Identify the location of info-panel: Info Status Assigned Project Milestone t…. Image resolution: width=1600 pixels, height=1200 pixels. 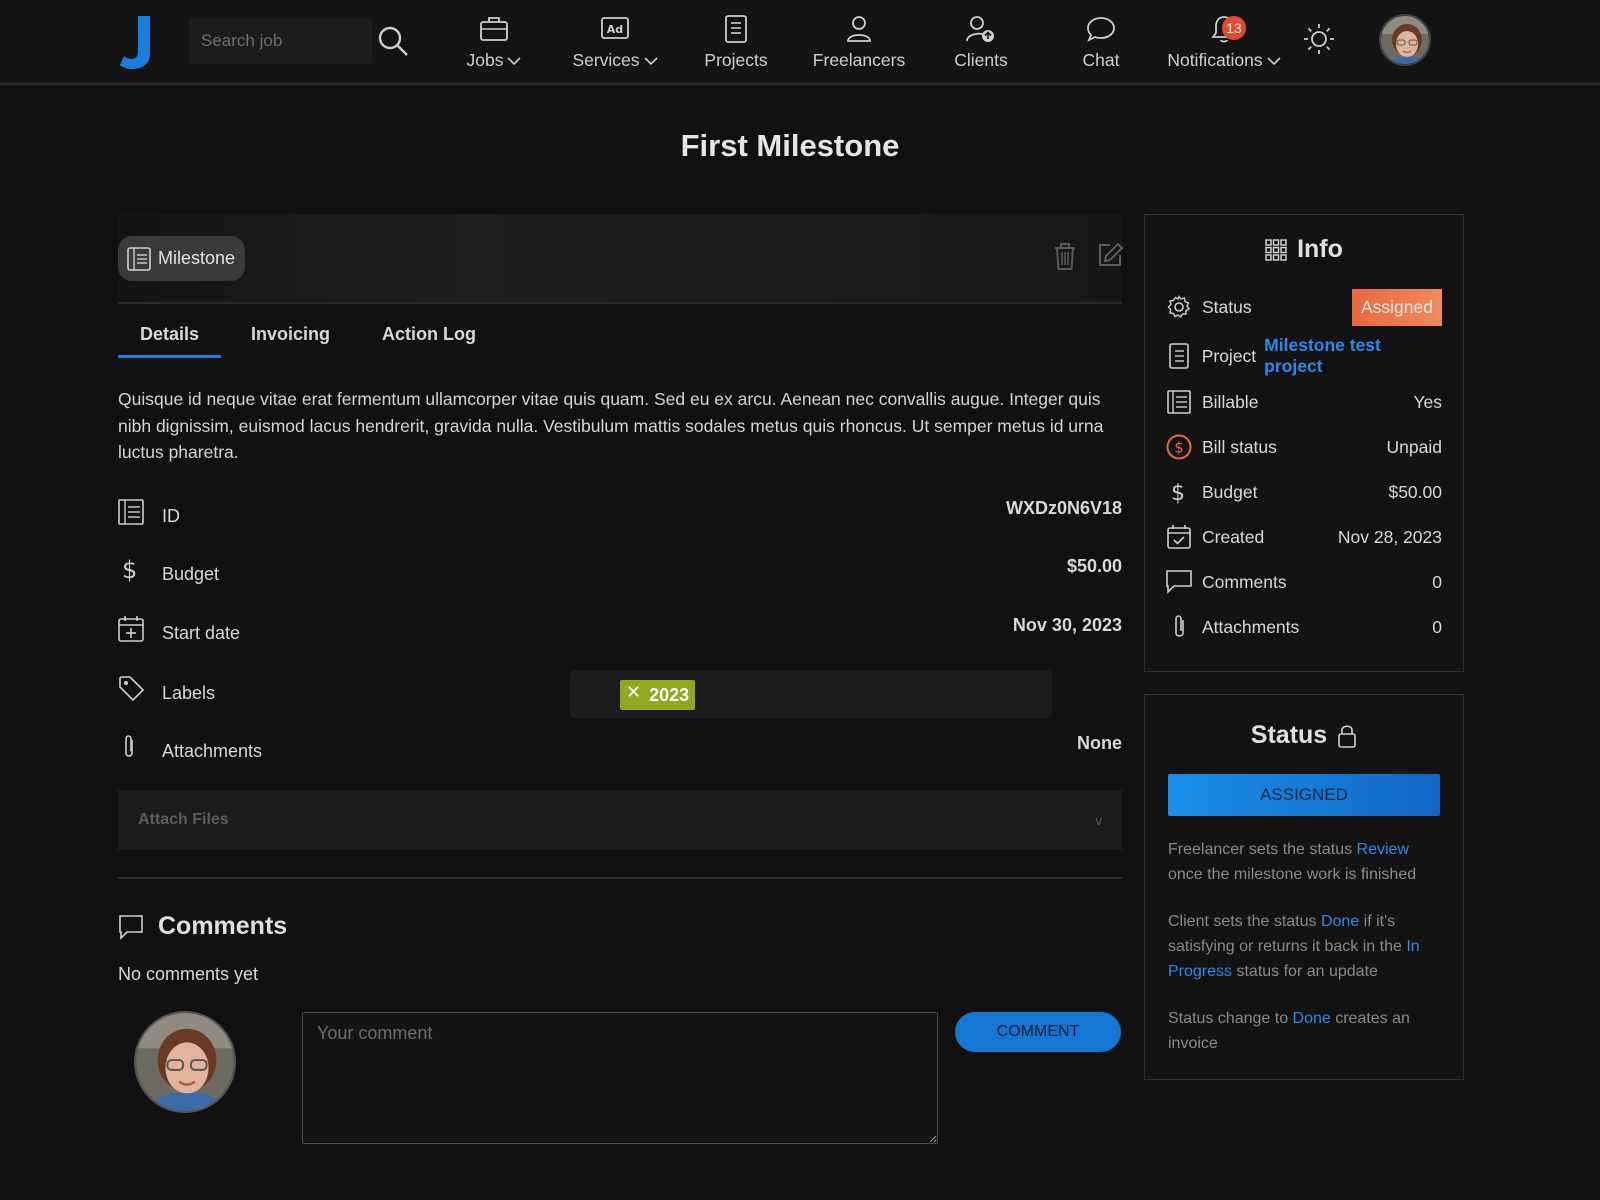
(1304, 443).